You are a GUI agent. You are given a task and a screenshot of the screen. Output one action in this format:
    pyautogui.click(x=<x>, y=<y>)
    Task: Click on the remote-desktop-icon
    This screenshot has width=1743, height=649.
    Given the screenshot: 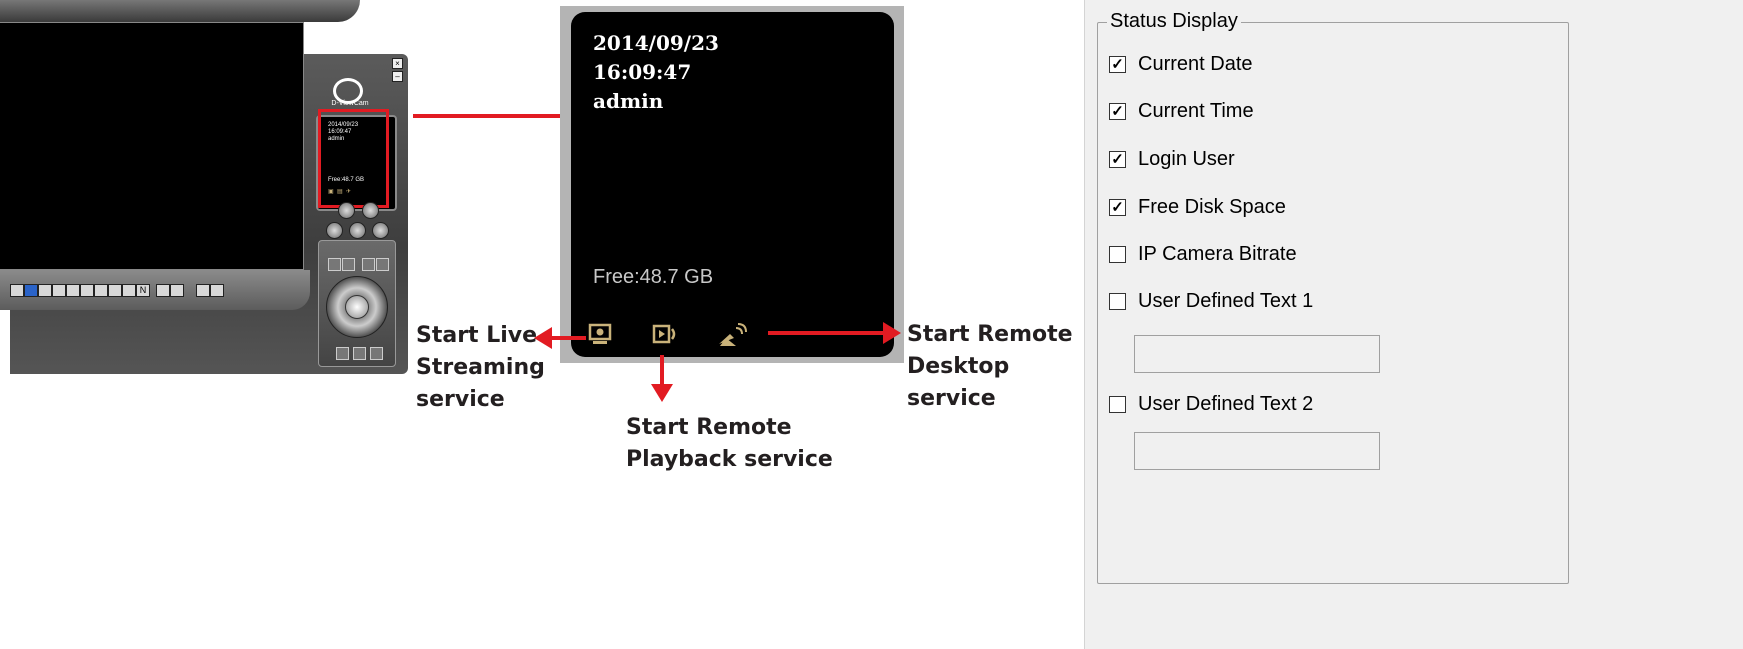 What is the action you would take?
    pyautogui.click(x=732, y=338)
    